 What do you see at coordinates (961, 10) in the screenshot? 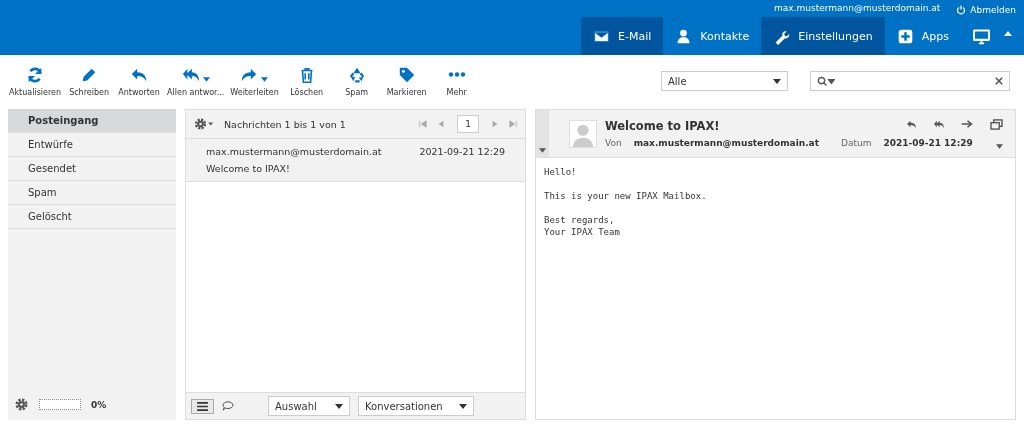
I see `power-icon` at bounding box center [961, 10].